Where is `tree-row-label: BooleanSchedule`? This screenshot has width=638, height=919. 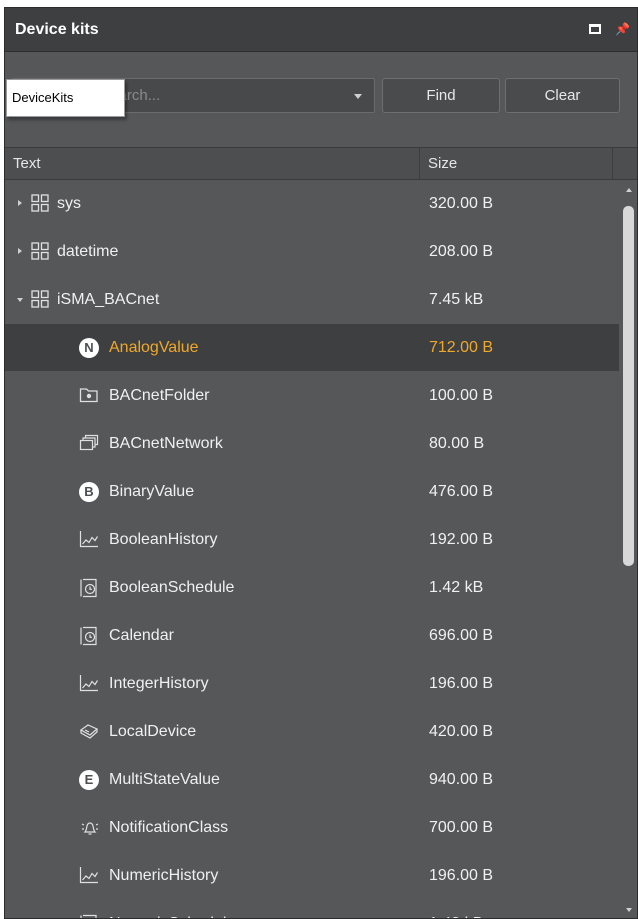
tree-row-label: BooleanSchedule is located at coordinates (172, 587).